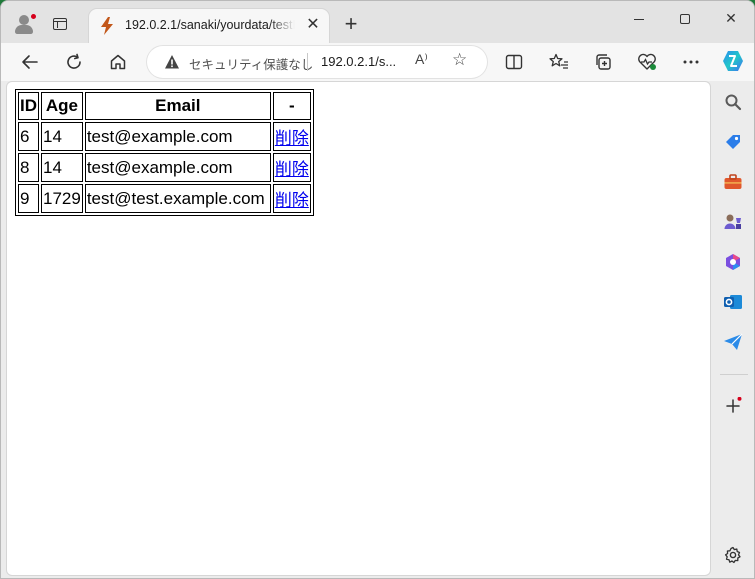  I want to click on search-icon, so click(733, 102).